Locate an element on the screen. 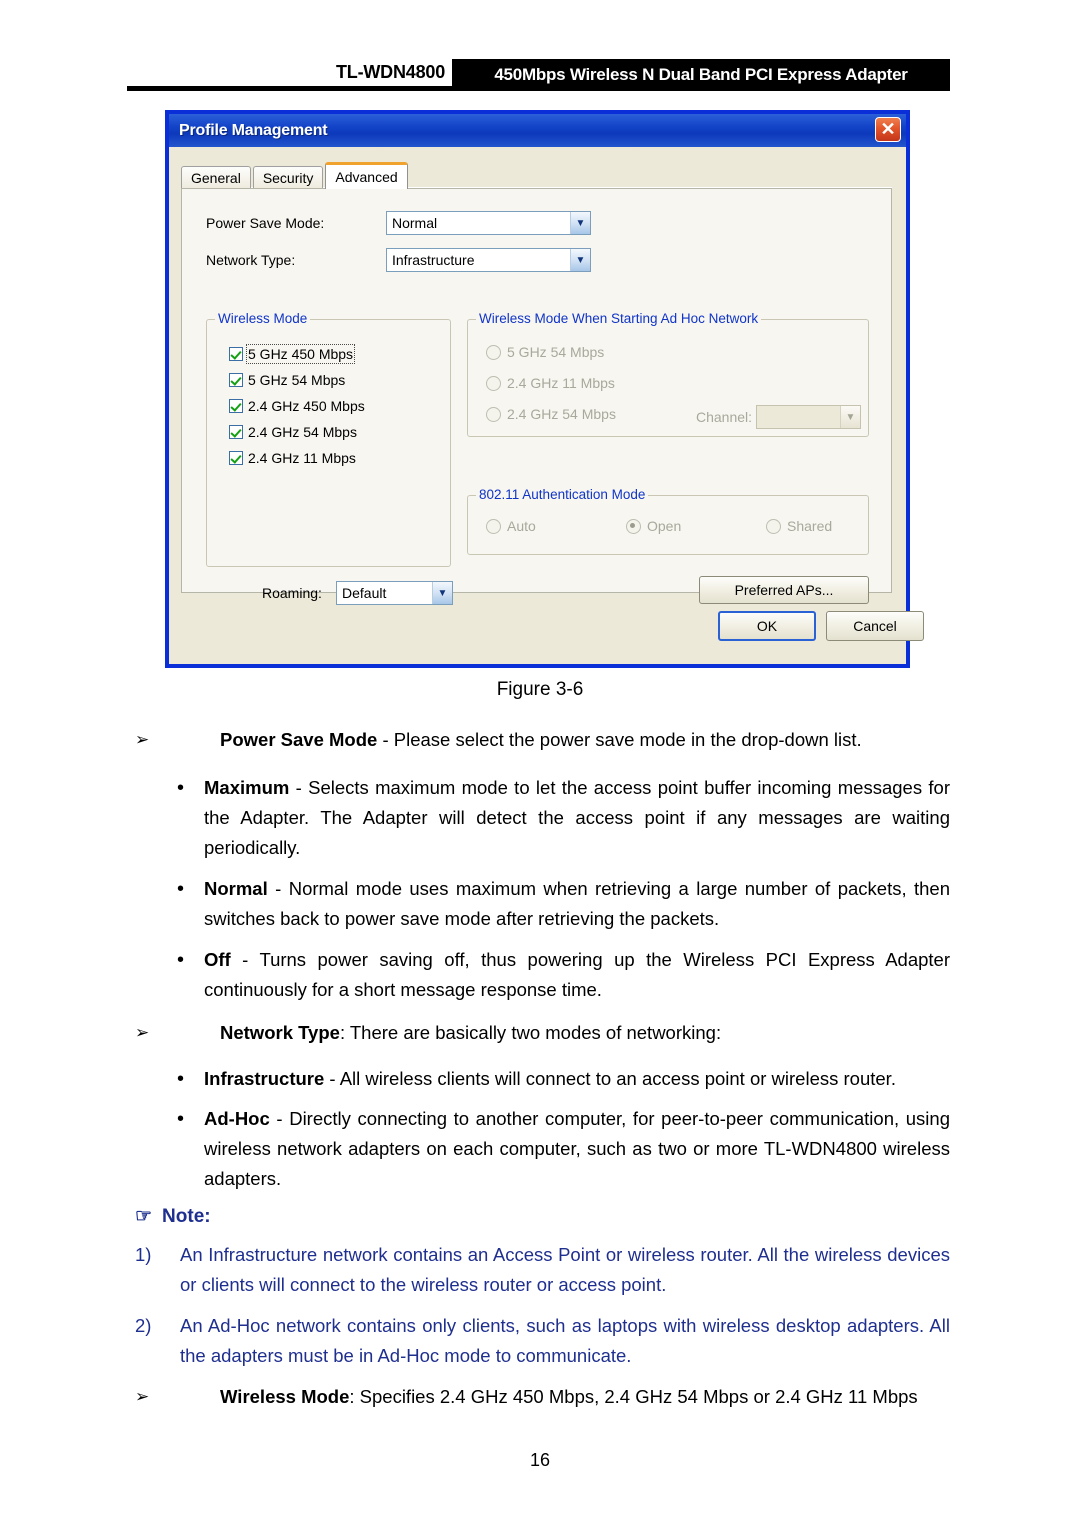 This screenshot has width=1080, height=1527. wireless-mode-group-title: Wireless Mode is located at coordinates (263, 318).